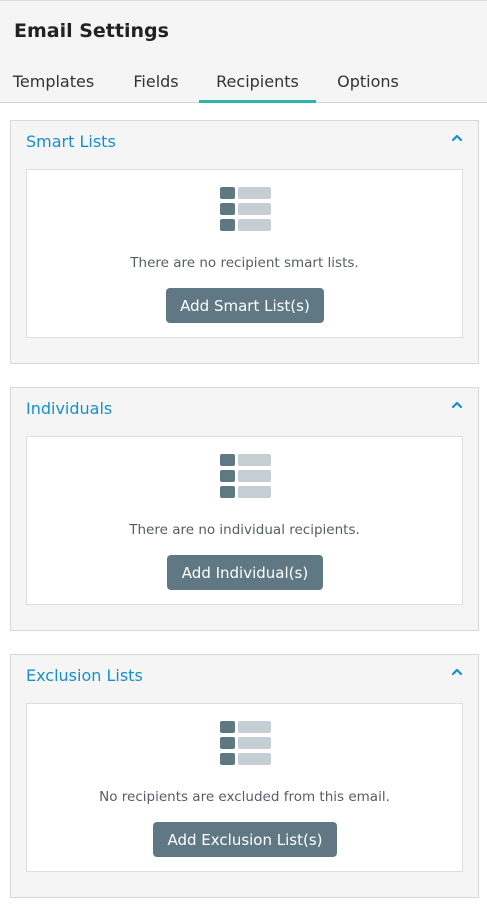  I want to click on smart-lists-title: Smart Lists, so click(71, 141).